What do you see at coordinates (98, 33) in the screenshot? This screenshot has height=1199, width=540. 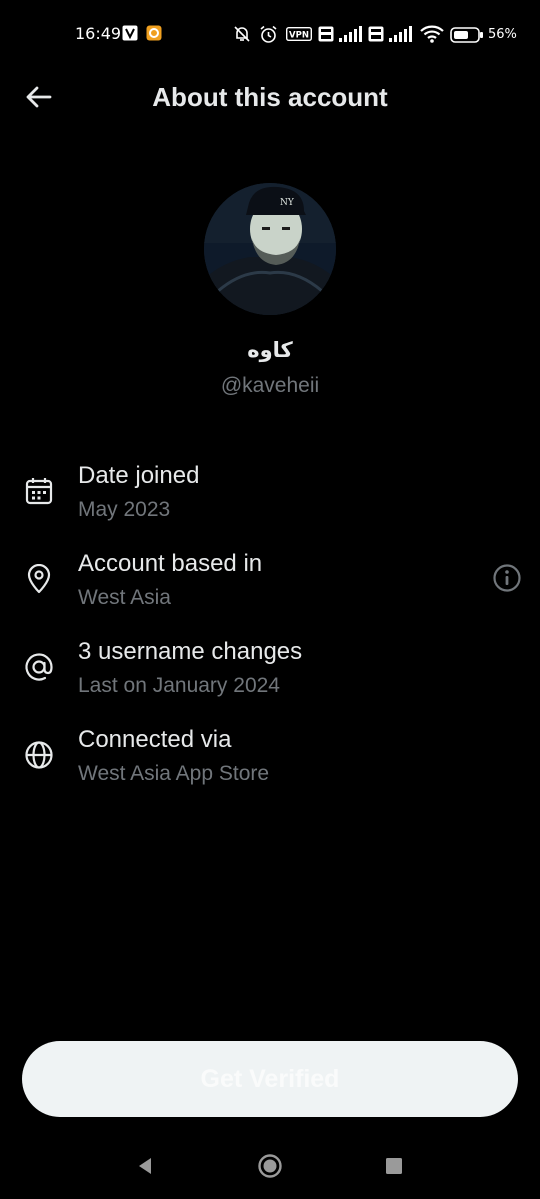 I see `status-time: 16:49` at bounding box center [98, 33].